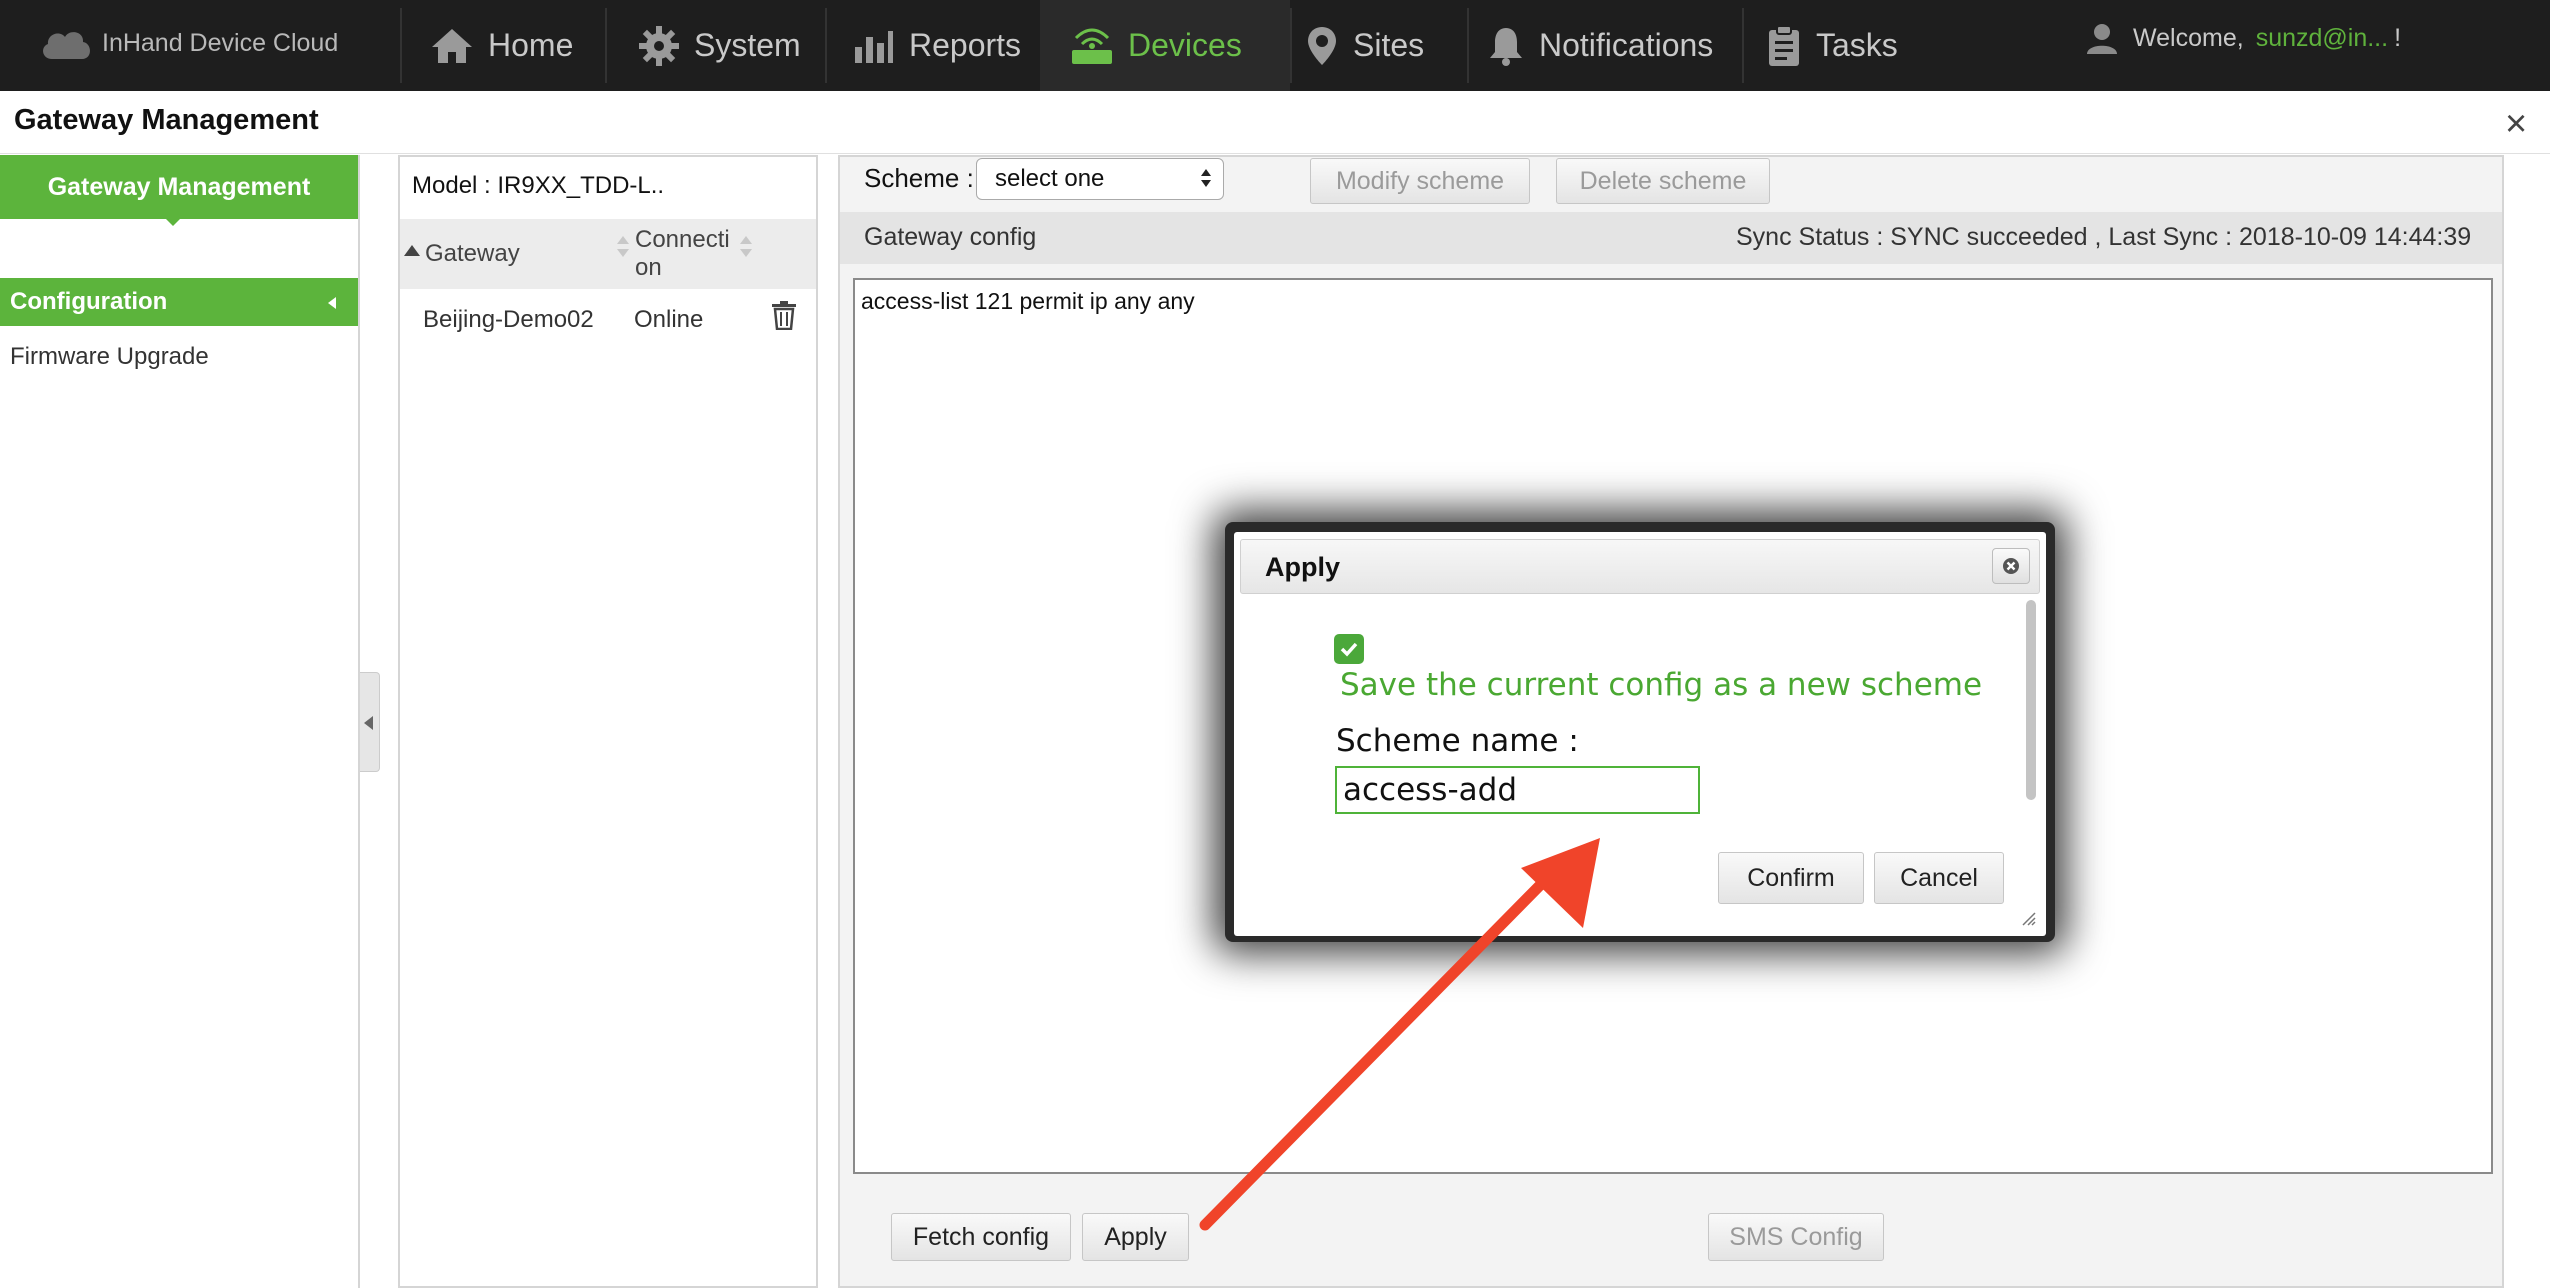 The image size is (2550, 1288). Describe the element at coordinates (669, 319) in the screenshot. I see `gateway-connection-cell: Online` at that location.